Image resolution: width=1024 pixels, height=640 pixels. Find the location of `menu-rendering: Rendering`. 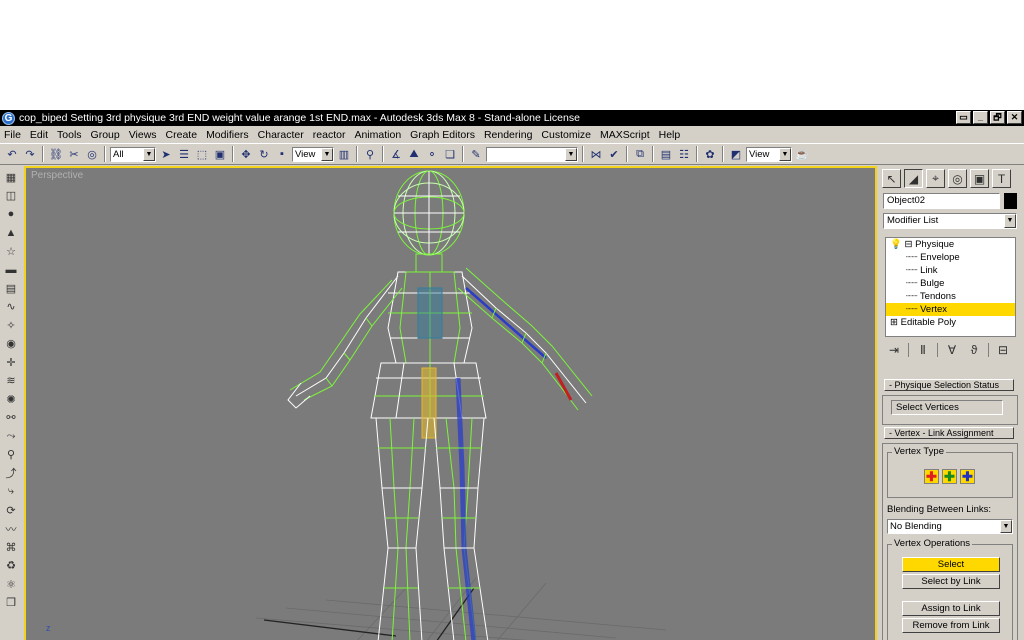

menu-rendering: Rendering is located at coordinates (508, 135).